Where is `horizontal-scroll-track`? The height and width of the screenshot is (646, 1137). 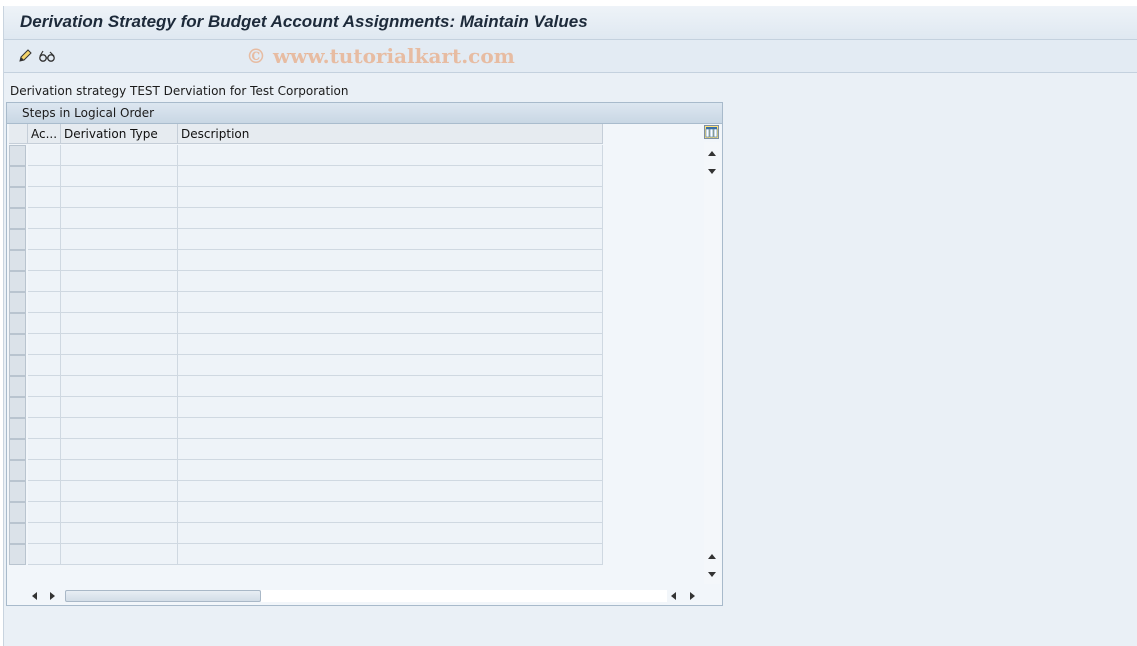
horizontal-scroll-track is located at coordinates (464, 596).